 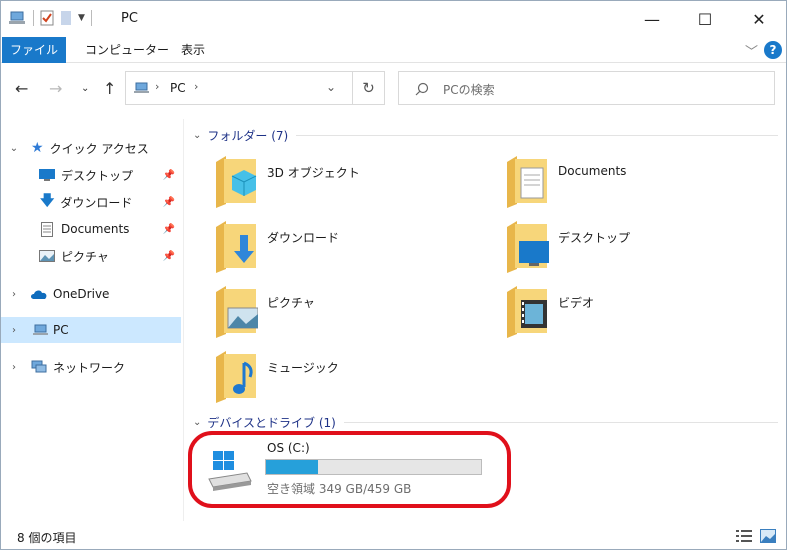 What do you see at coordinates (127, 50) in the screenshot?
I see `tab-computer: コンピューター` at bounding box center [127, 50].